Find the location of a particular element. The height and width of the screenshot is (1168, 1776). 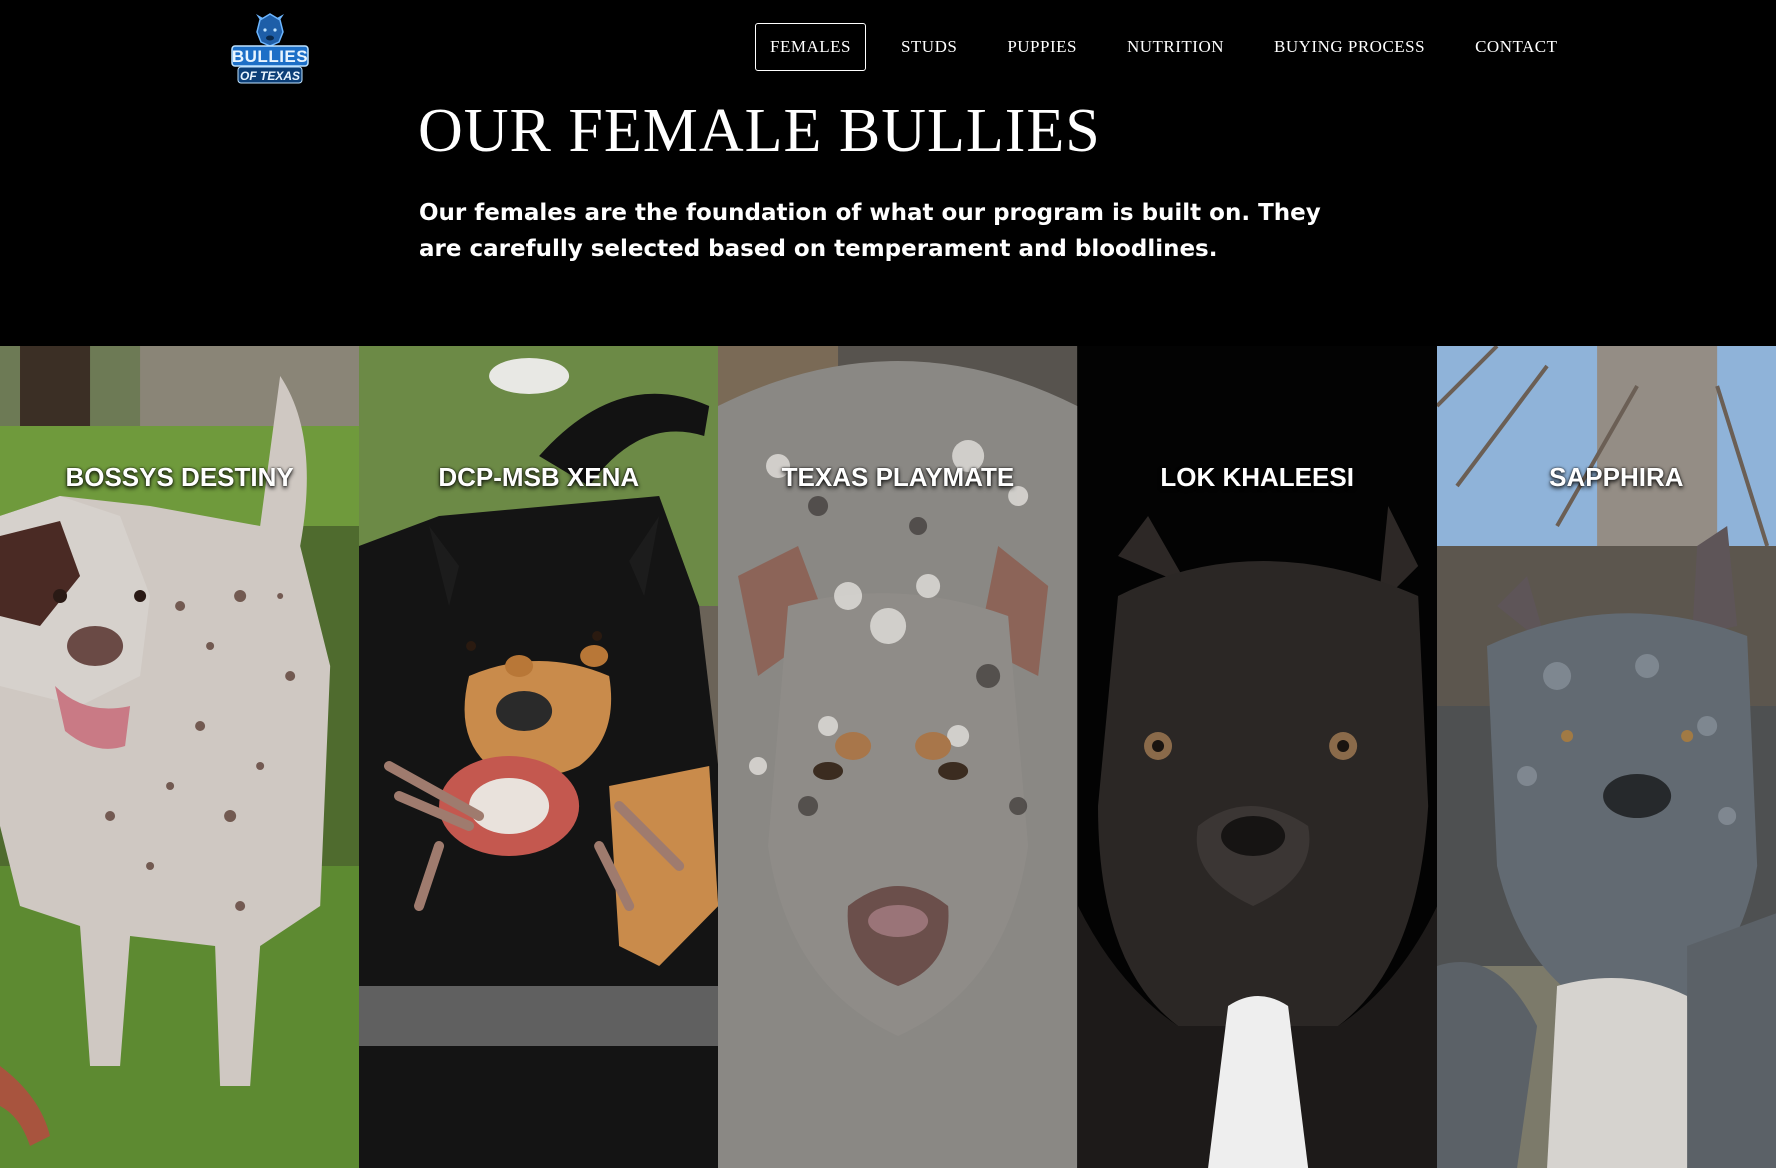

female-card-lok-khaleesi: LOK KHALEESI is located at coordinates (1257, 757).